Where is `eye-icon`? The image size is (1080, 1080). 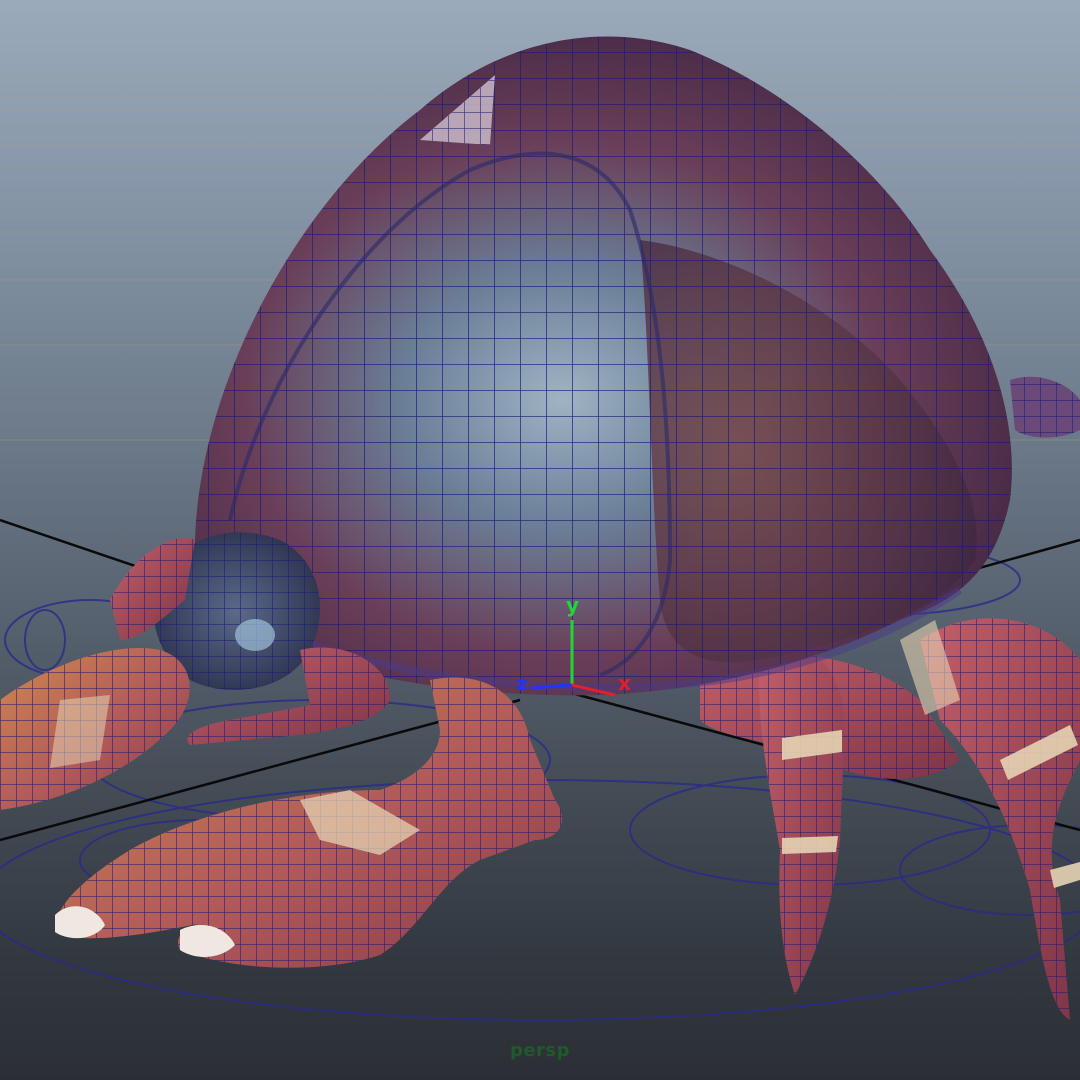
eye-icon is located at coordinates (255, 635).